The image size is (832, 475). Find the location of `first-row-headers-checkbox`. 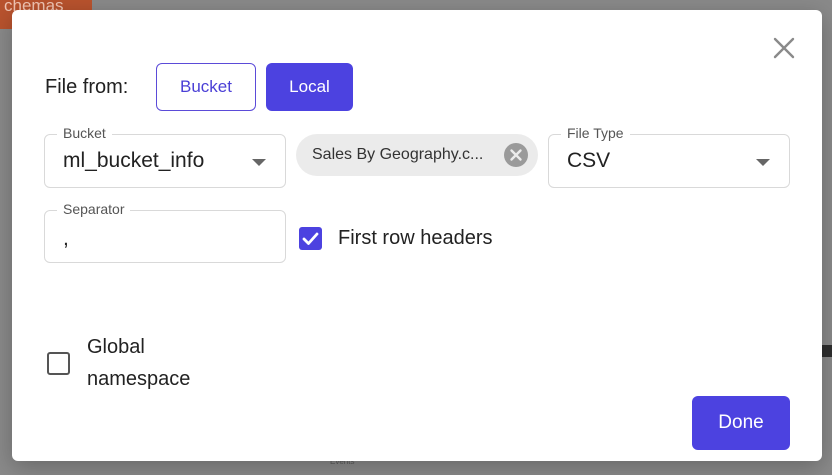

first-row-headers-checkbox is located at coordinates (310, 238).